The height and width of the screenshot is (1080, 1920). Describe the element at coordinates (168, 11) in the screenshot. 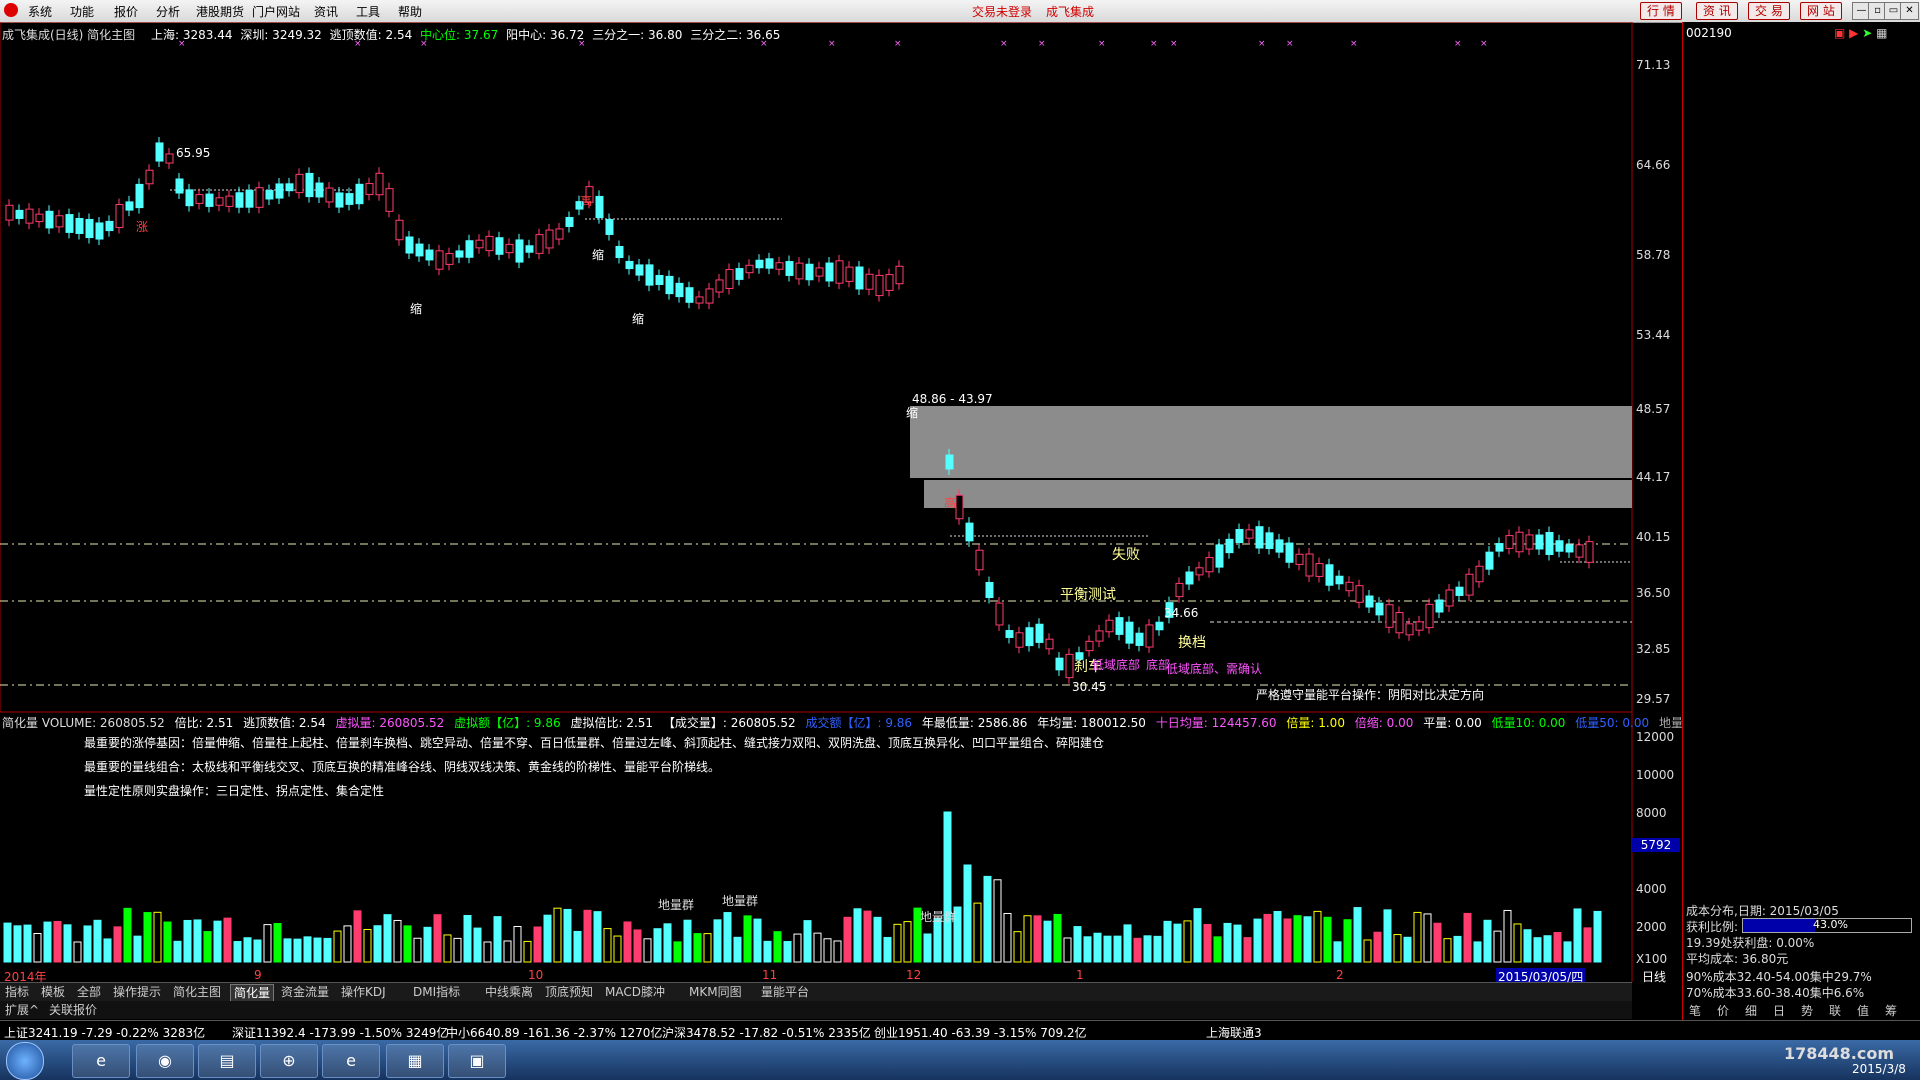

I see `menu-analysis: 分析` at that location.